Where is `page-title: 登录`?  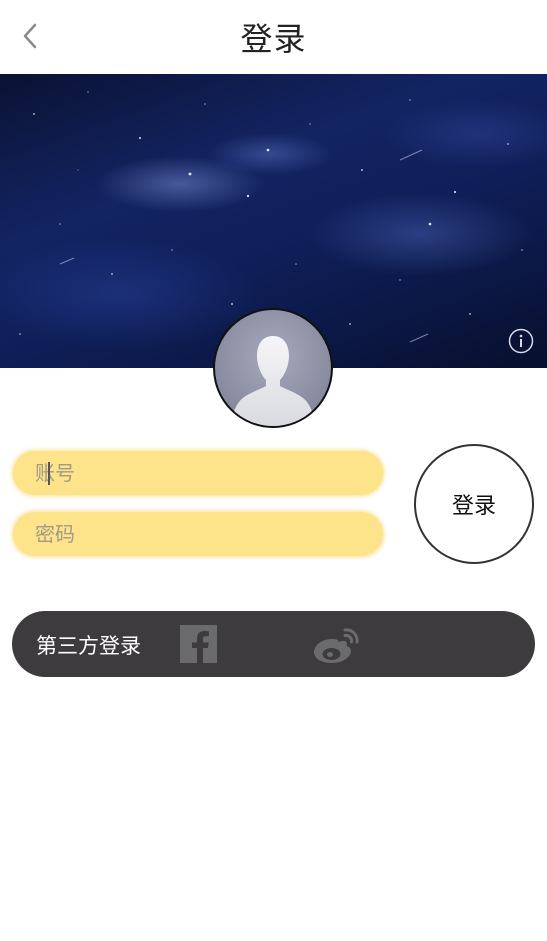
page-title: 登录 is located at coordinates (273, 39).